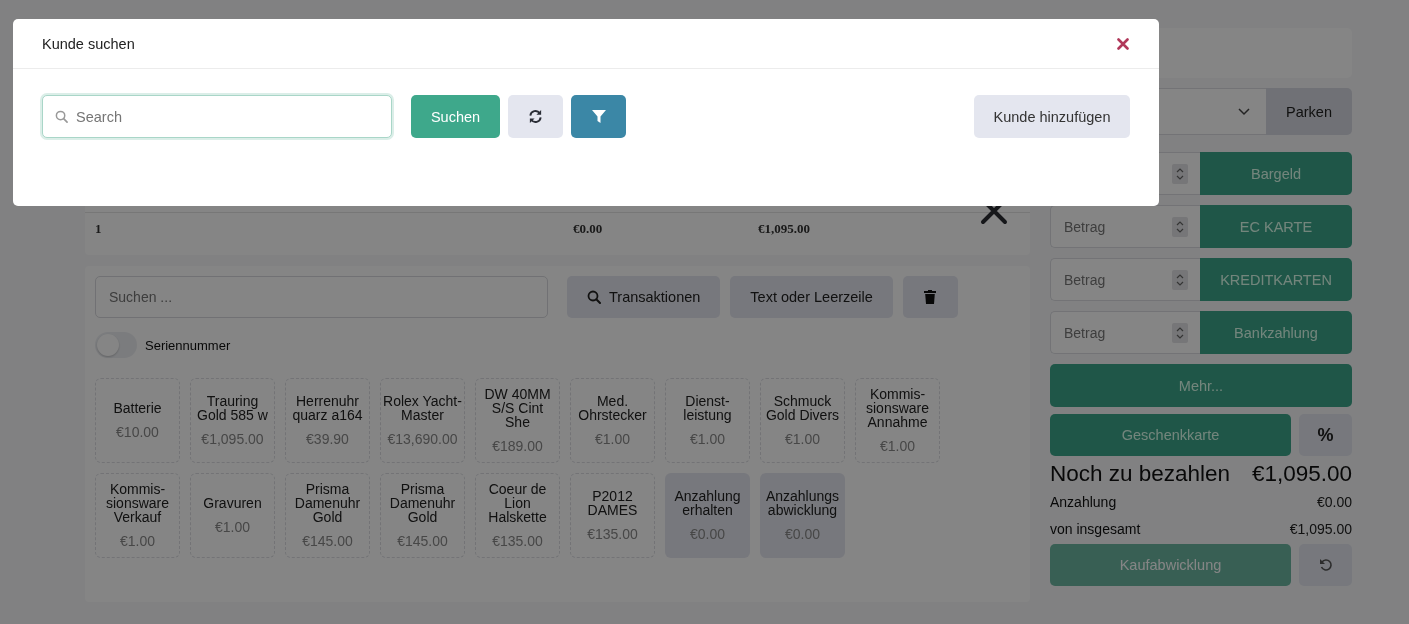 This screenshot has height=624, width=1409. Describe the element at coordinates (327, 408) in the screenshot. I see `product-name: Herrenuhr quarz a164` at that location.